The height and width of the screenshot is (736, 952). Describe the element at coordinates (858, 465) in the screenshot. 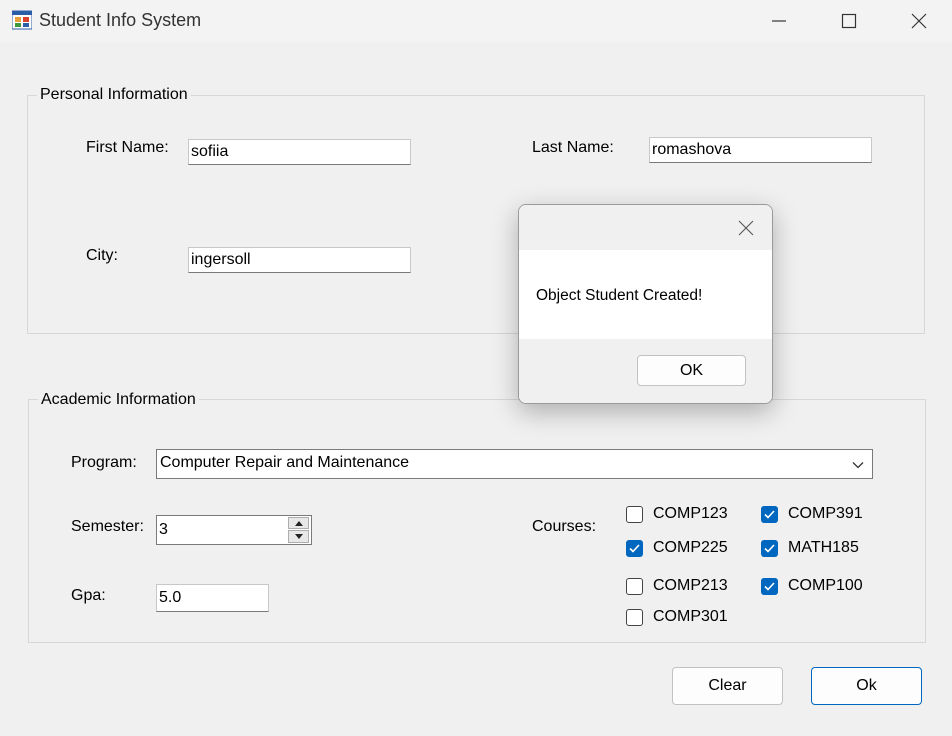

I see `chevron-down-icon` at that location.